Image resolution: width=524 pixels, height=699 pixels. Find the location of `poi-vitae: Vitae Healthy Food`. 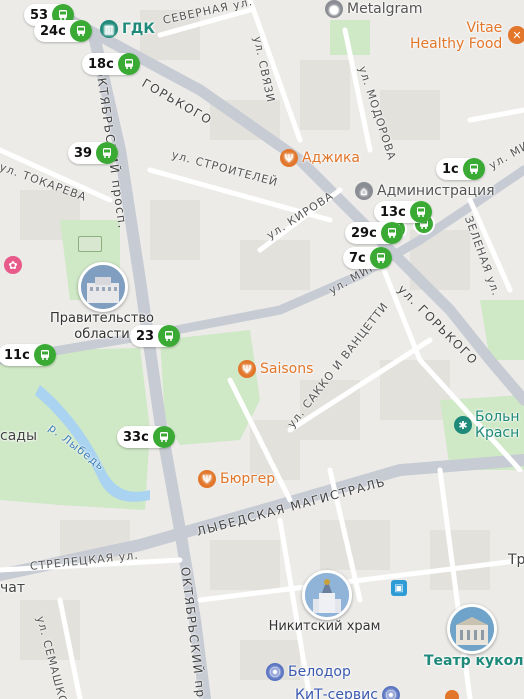

poi-vitae: Vitae Healthy Food is located at coordinates (456, 36).